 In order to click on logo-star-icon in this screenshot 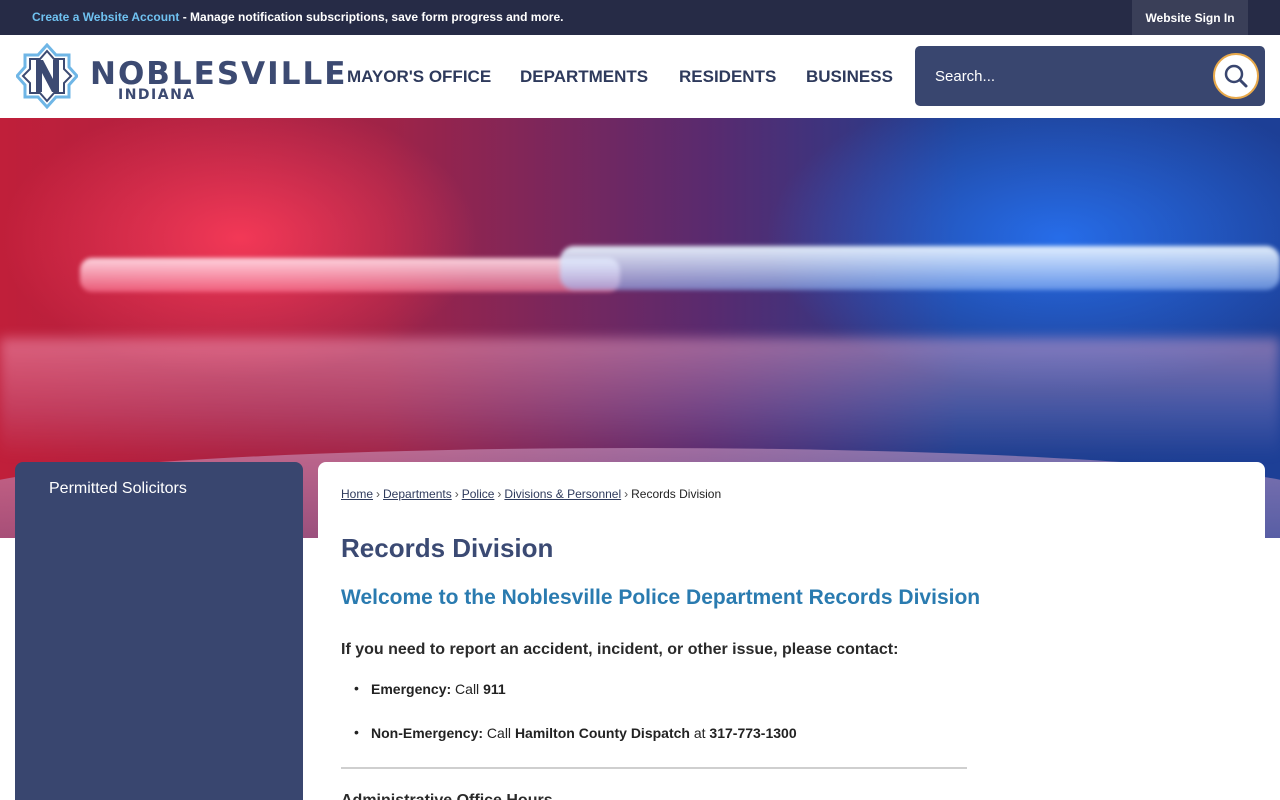, I will do `click(47, 76)`.